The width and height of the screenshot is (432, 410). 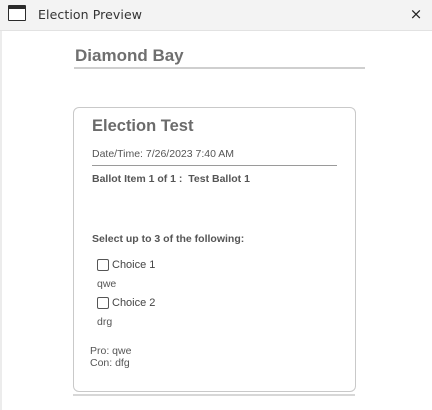 What do you see at coordinates (105, 322) in the screenshot?
I see `choice-2-description: drg` at bounding box center [105, 322].